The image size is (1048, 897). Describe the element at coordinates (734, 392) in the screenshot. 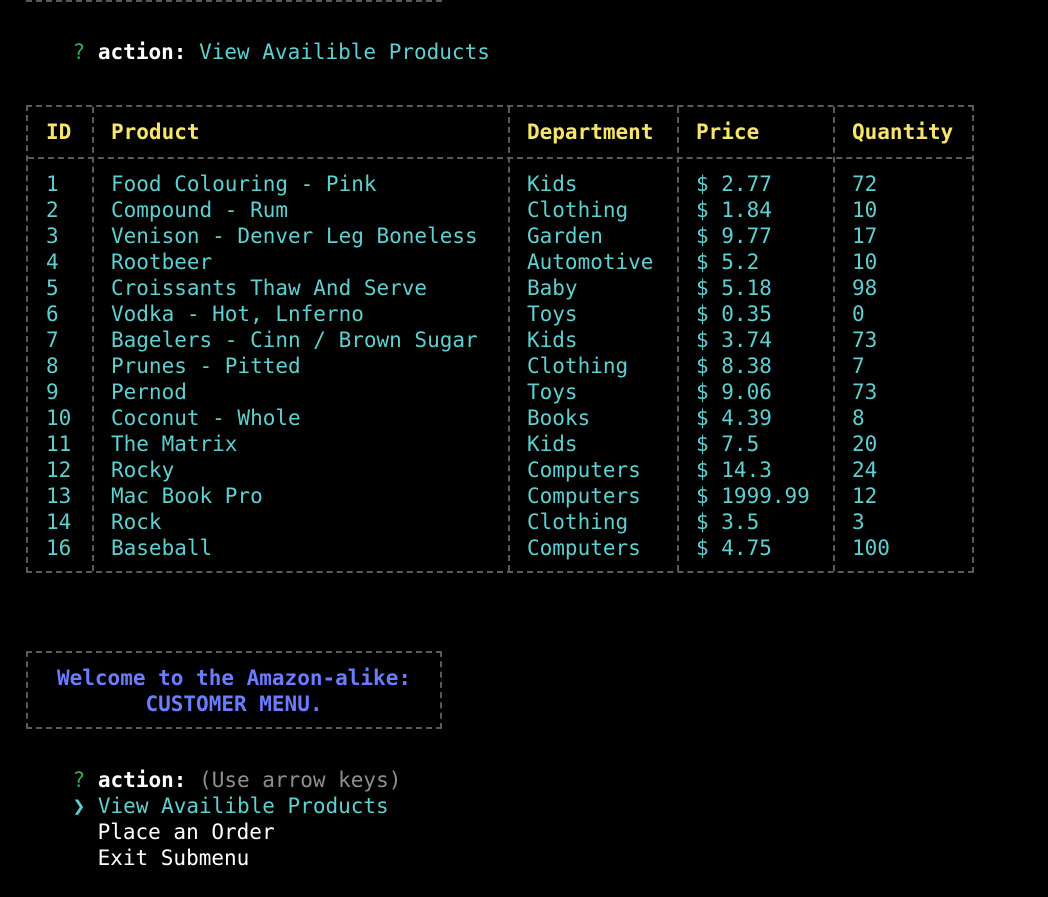

I see `cell-price: $ 9.06` at that location.